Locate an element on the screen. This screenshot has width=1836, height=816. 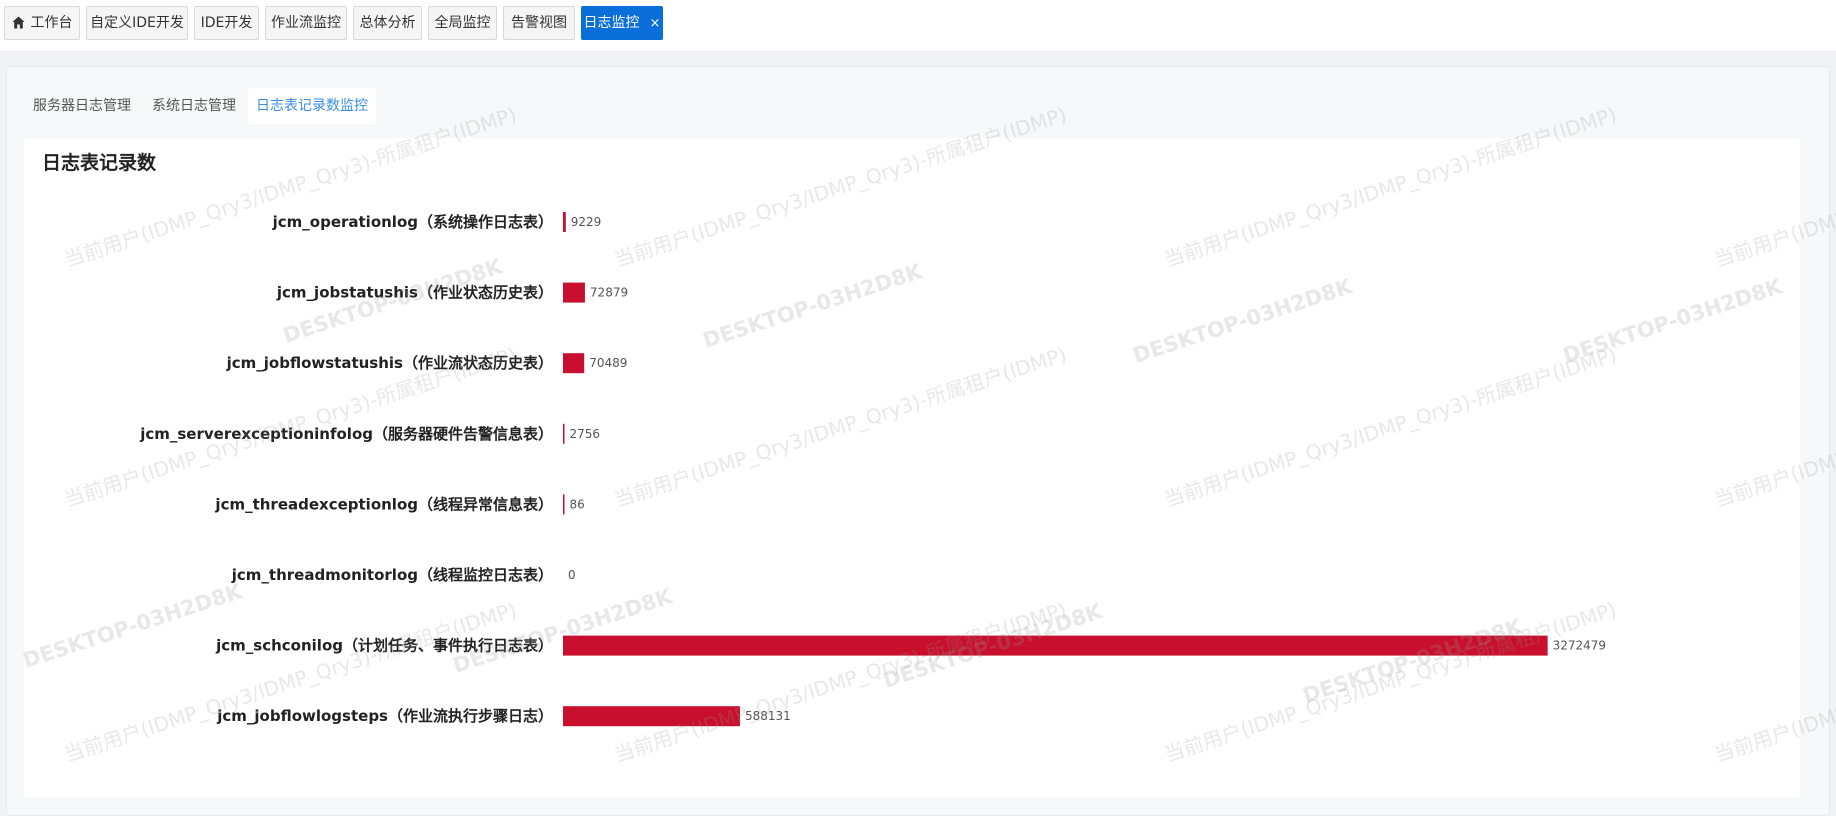
category-label: jcm_jobstatushis（作业状态历史表） is located at coordinates (414, 293).